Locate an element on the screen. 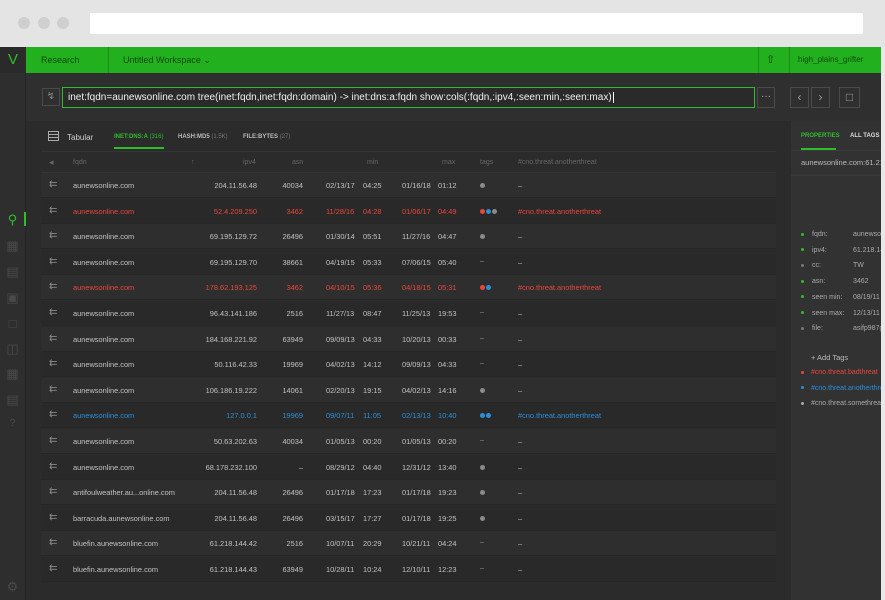  back-button: ‹ is located at coordinates (799, 97).